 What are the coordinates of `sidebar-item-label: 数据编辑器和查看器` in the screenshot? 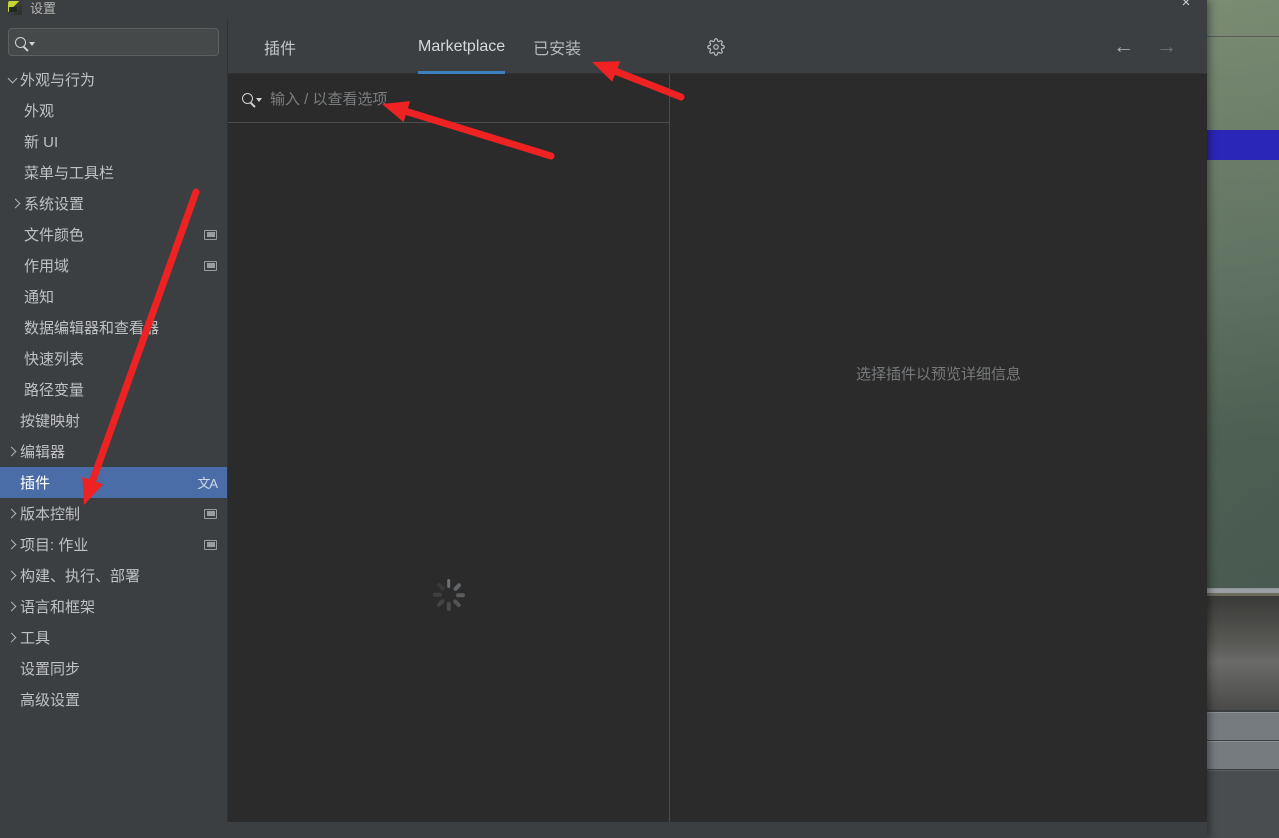 It's located at (92, 328).